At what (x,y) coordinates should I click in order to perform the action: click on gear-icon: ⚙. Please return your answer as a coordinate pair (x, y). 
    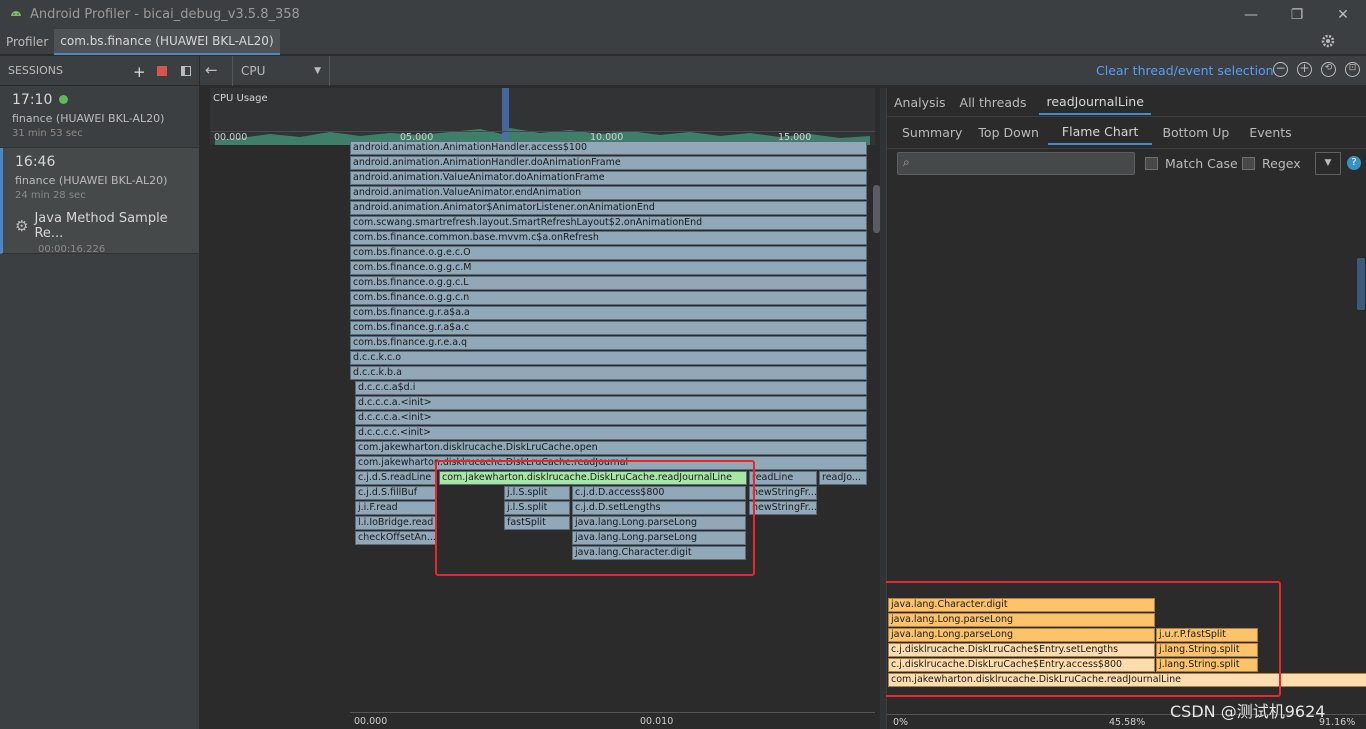
    Looking at the image, I should click on (22, 226).